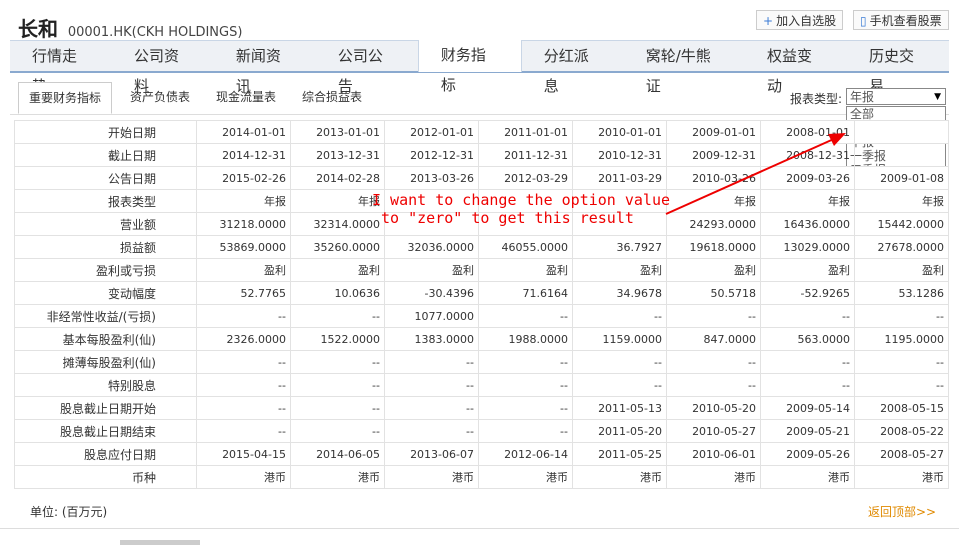 Image resolution: width=959 pixels, height=545 pixels. I want to click on table-cell: 2008-12-31, so click(807, 155).